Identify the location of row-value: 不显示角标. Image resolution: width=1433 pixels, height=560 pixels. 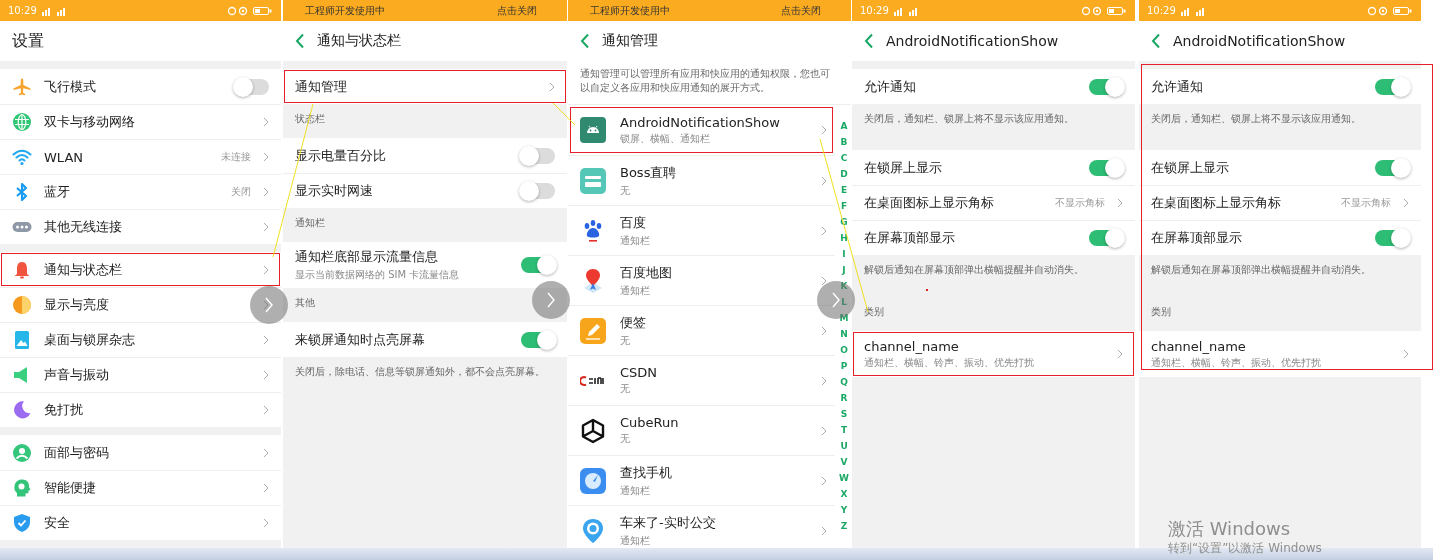
(1080, 203).